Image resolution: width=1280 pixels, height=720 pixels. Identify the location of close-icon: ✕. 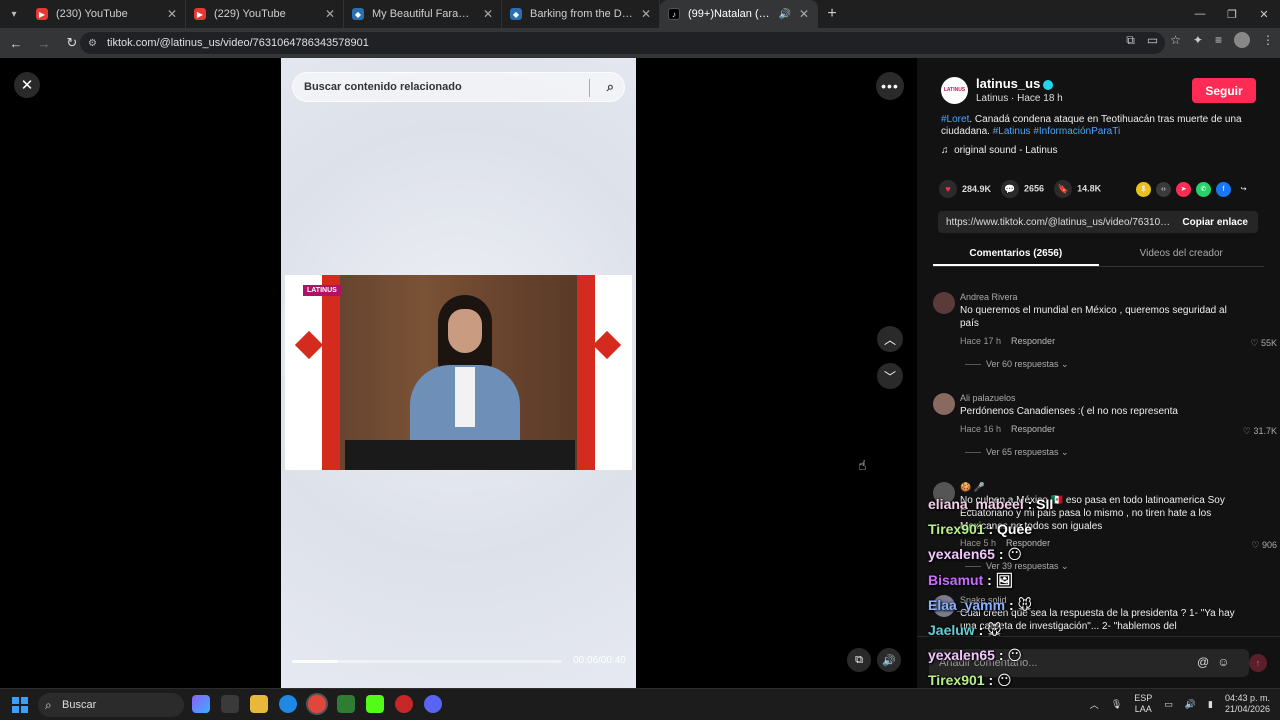
(27, 85).